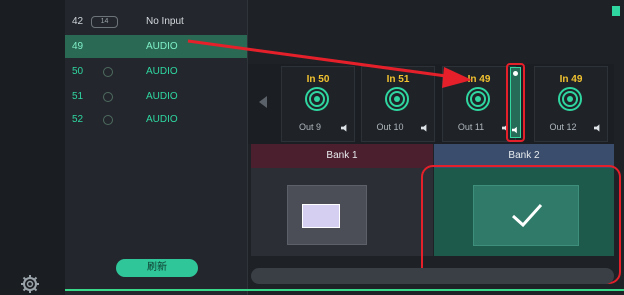  Describe the element at coordinates (165, 21) in the screenshot. I see `input-type: No Input` at that location.